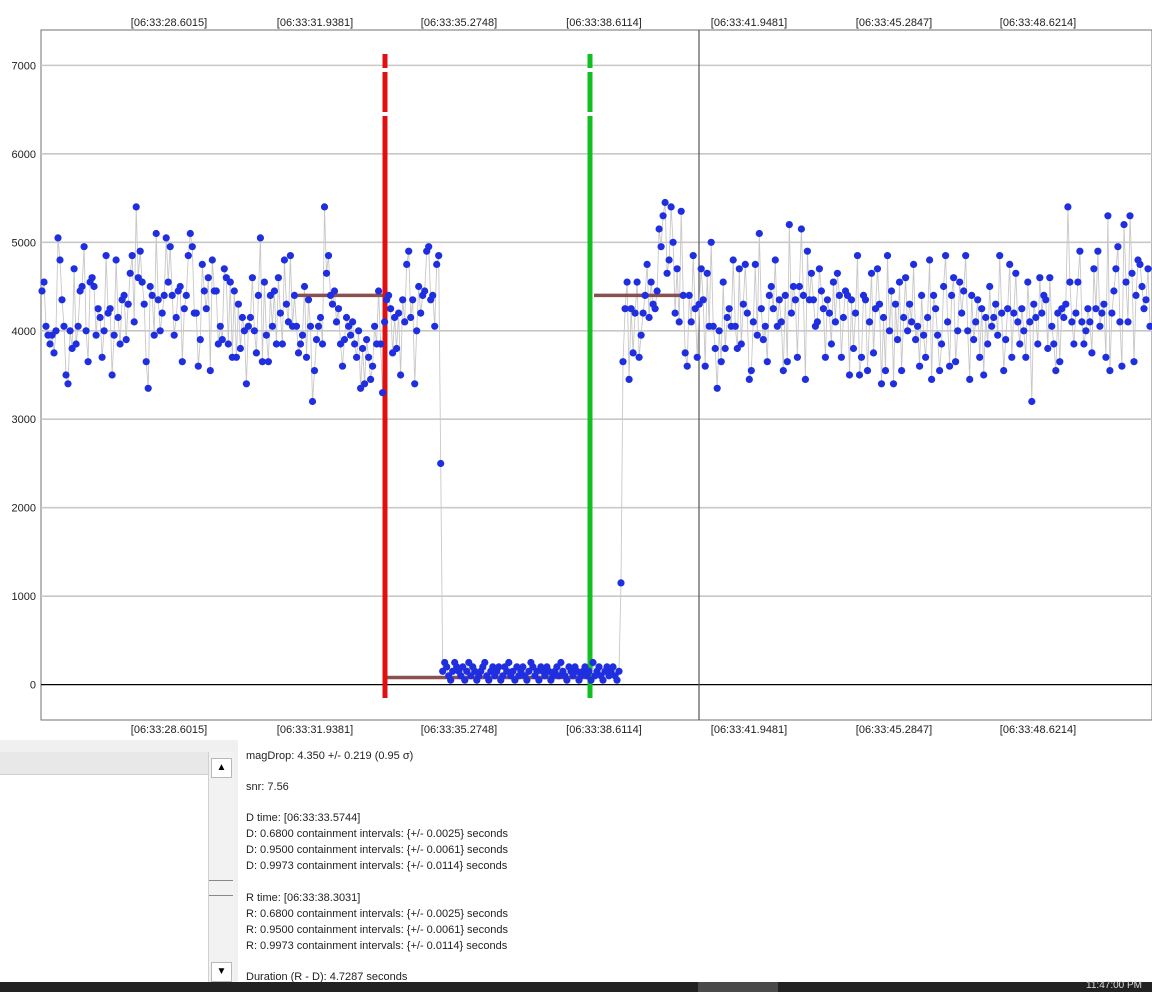 This screenshot has width=1152, height=992. I want to click on scroll-down-button: ▼, so click(221, 972).